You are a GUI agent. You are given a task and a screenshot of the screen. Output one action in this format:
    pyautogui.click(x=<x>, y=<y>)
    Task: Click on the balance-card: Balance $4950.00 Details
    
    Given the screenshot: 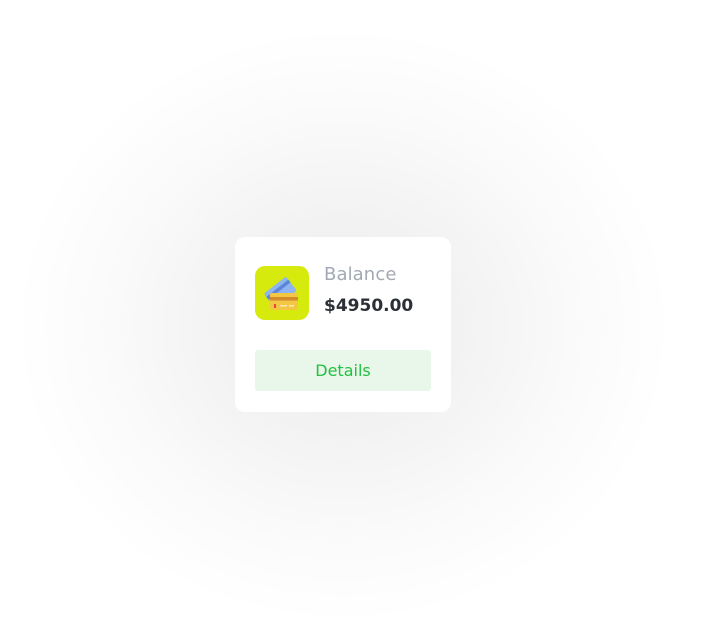 What is the action you would take?
    pyautogui.click(x=343, y=324)
    